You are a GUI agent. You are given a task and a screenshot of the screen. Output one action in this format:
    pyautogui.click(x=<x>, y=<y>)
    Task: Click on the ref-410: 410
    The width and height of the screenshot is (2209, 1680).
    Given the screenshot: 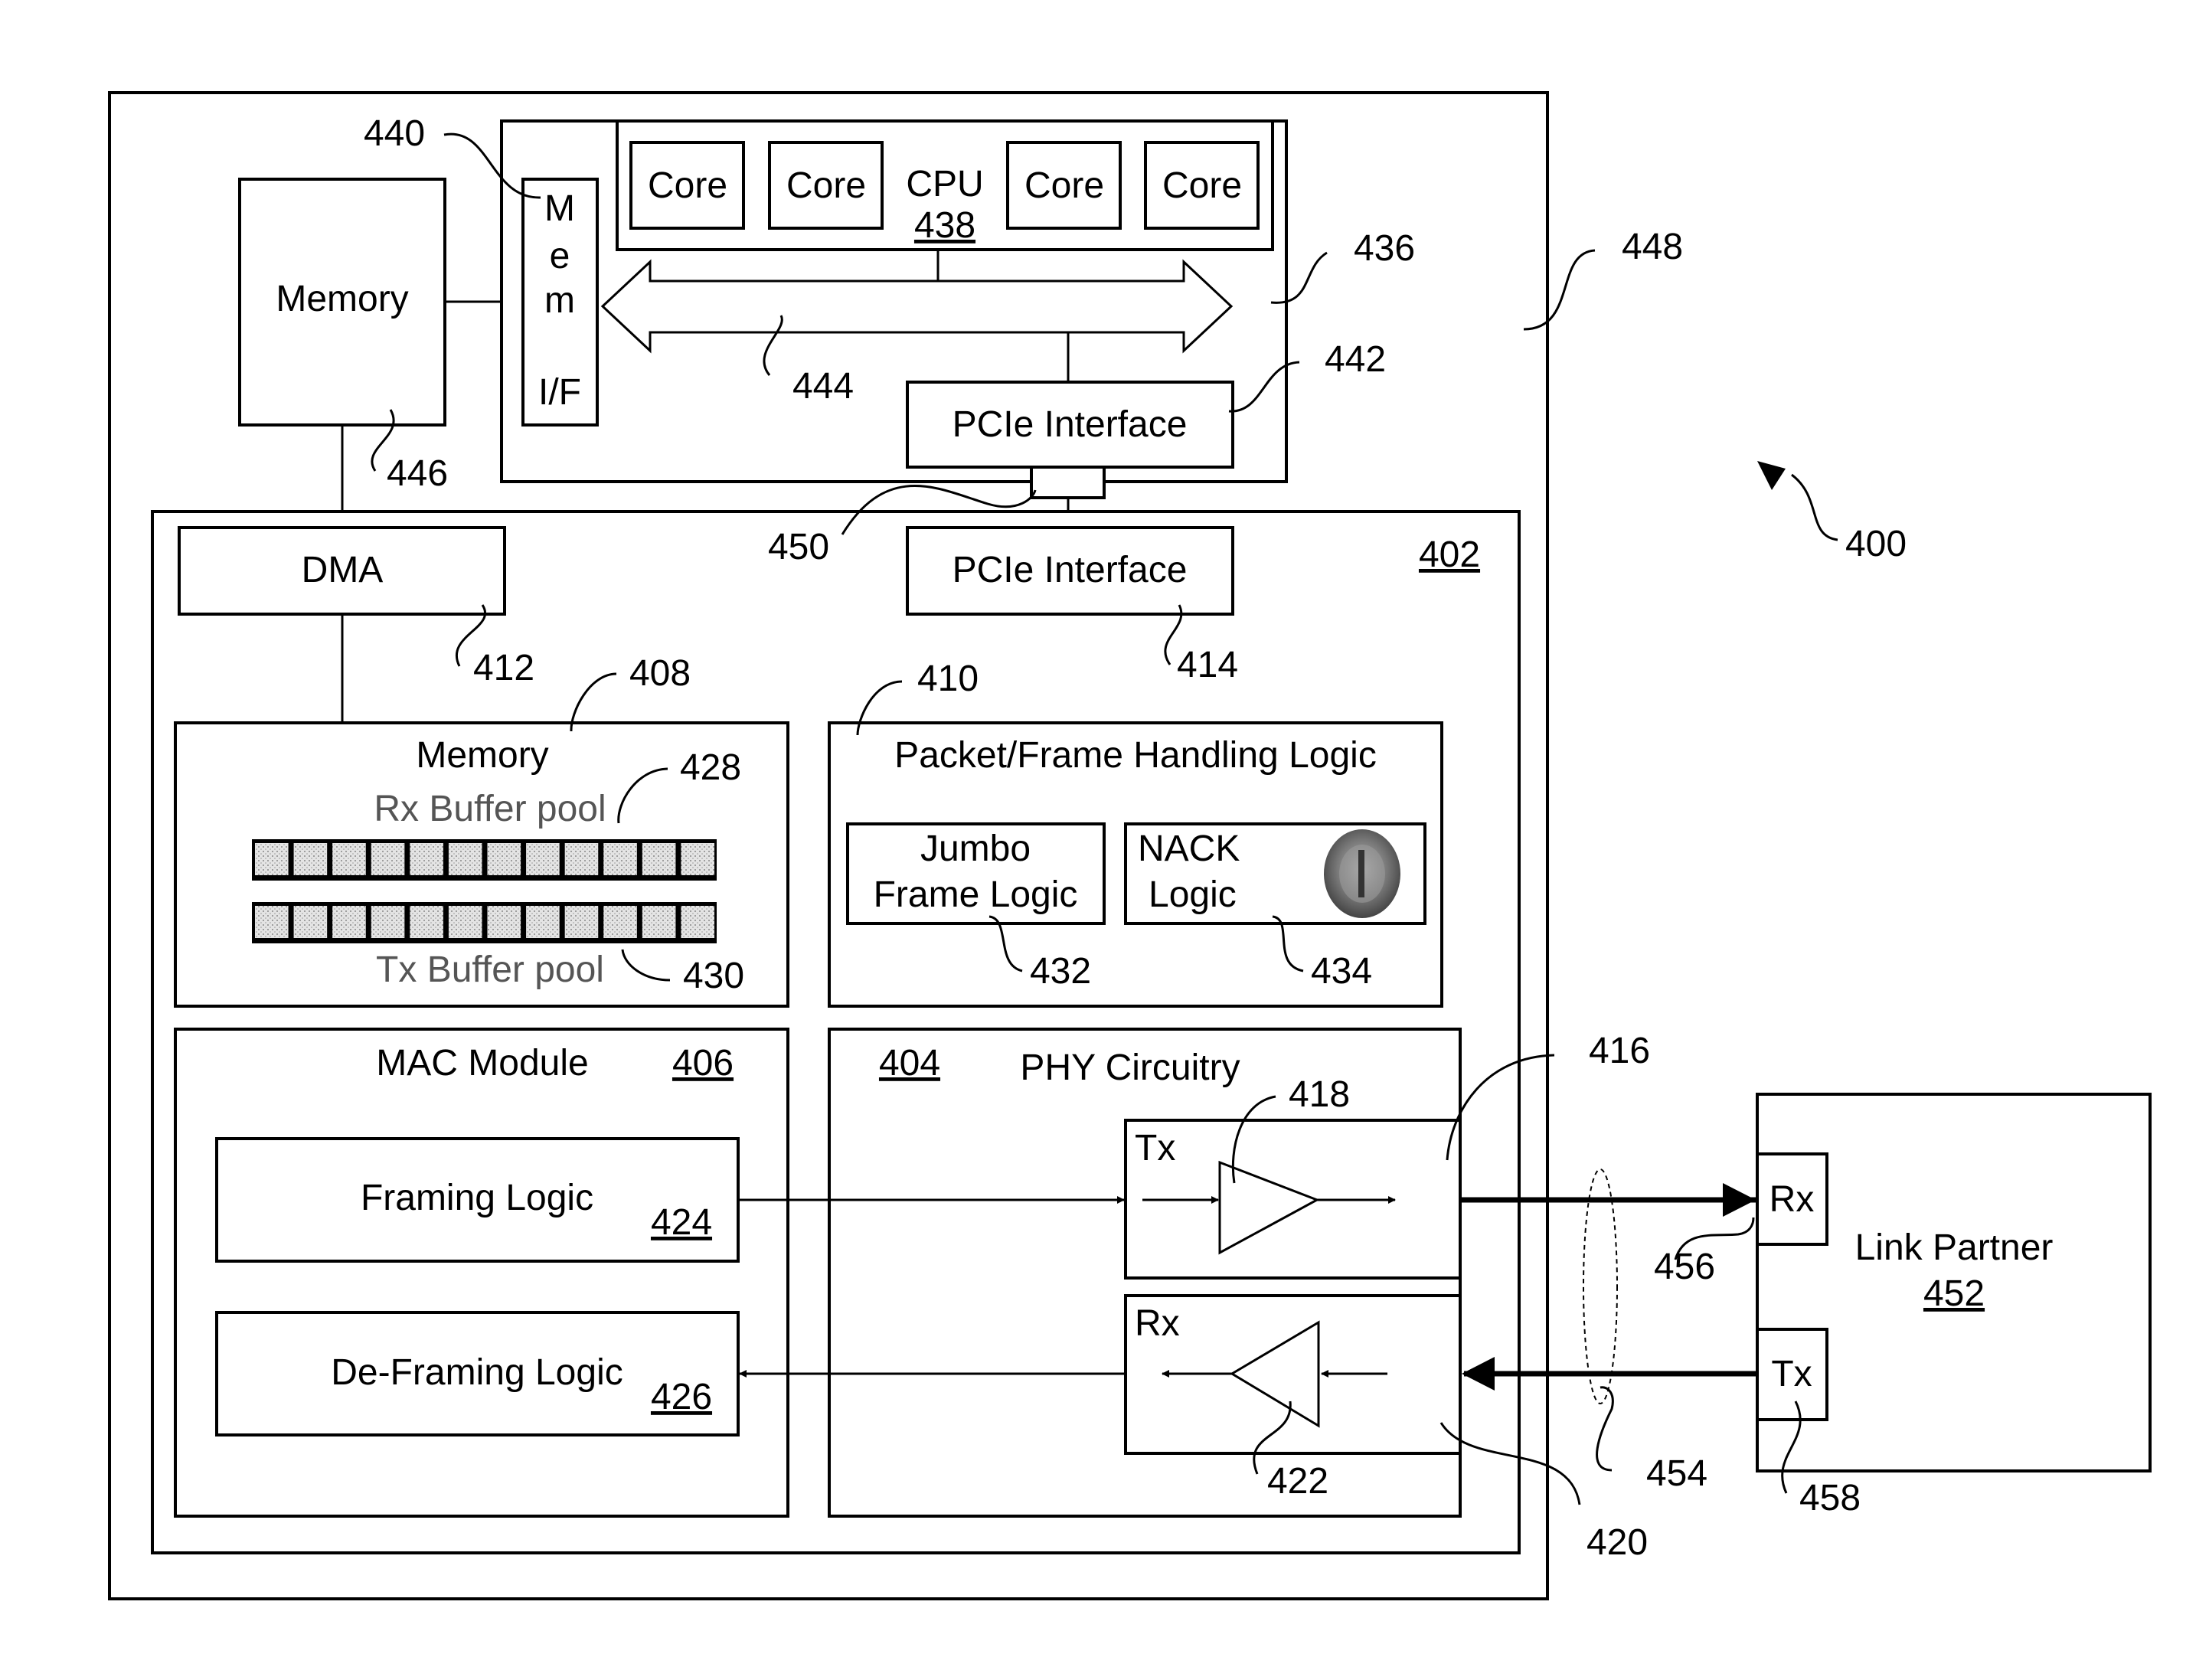 What is the action you would take?
    pyautogui.click(x=948, y=679)
    